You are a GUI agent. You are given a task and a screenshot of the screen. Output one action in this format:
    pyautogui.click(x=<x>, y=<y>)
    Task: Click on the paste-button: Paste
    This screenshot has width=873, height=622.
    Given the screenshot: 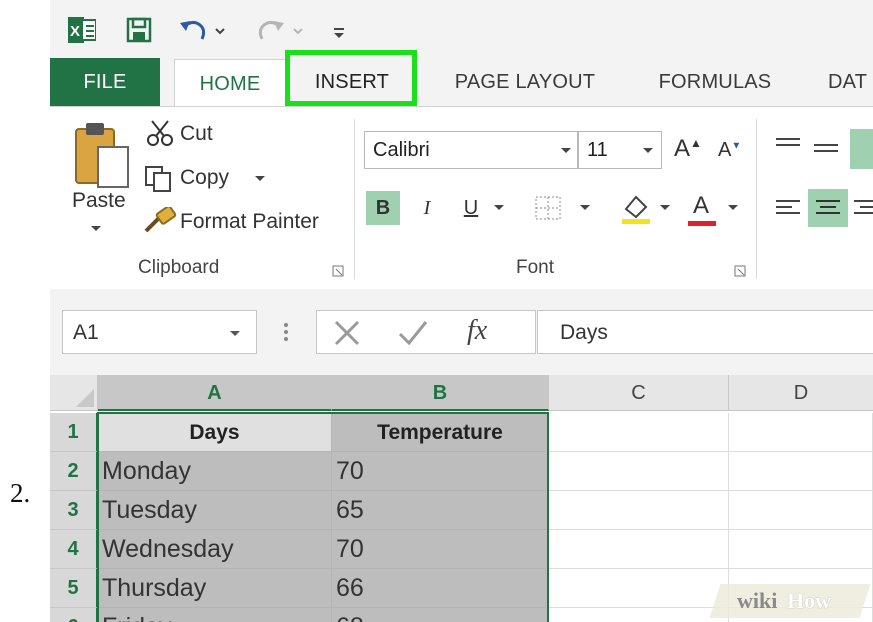 What is the action you would take?
    pyautogui.click(x=99, y=201)
    